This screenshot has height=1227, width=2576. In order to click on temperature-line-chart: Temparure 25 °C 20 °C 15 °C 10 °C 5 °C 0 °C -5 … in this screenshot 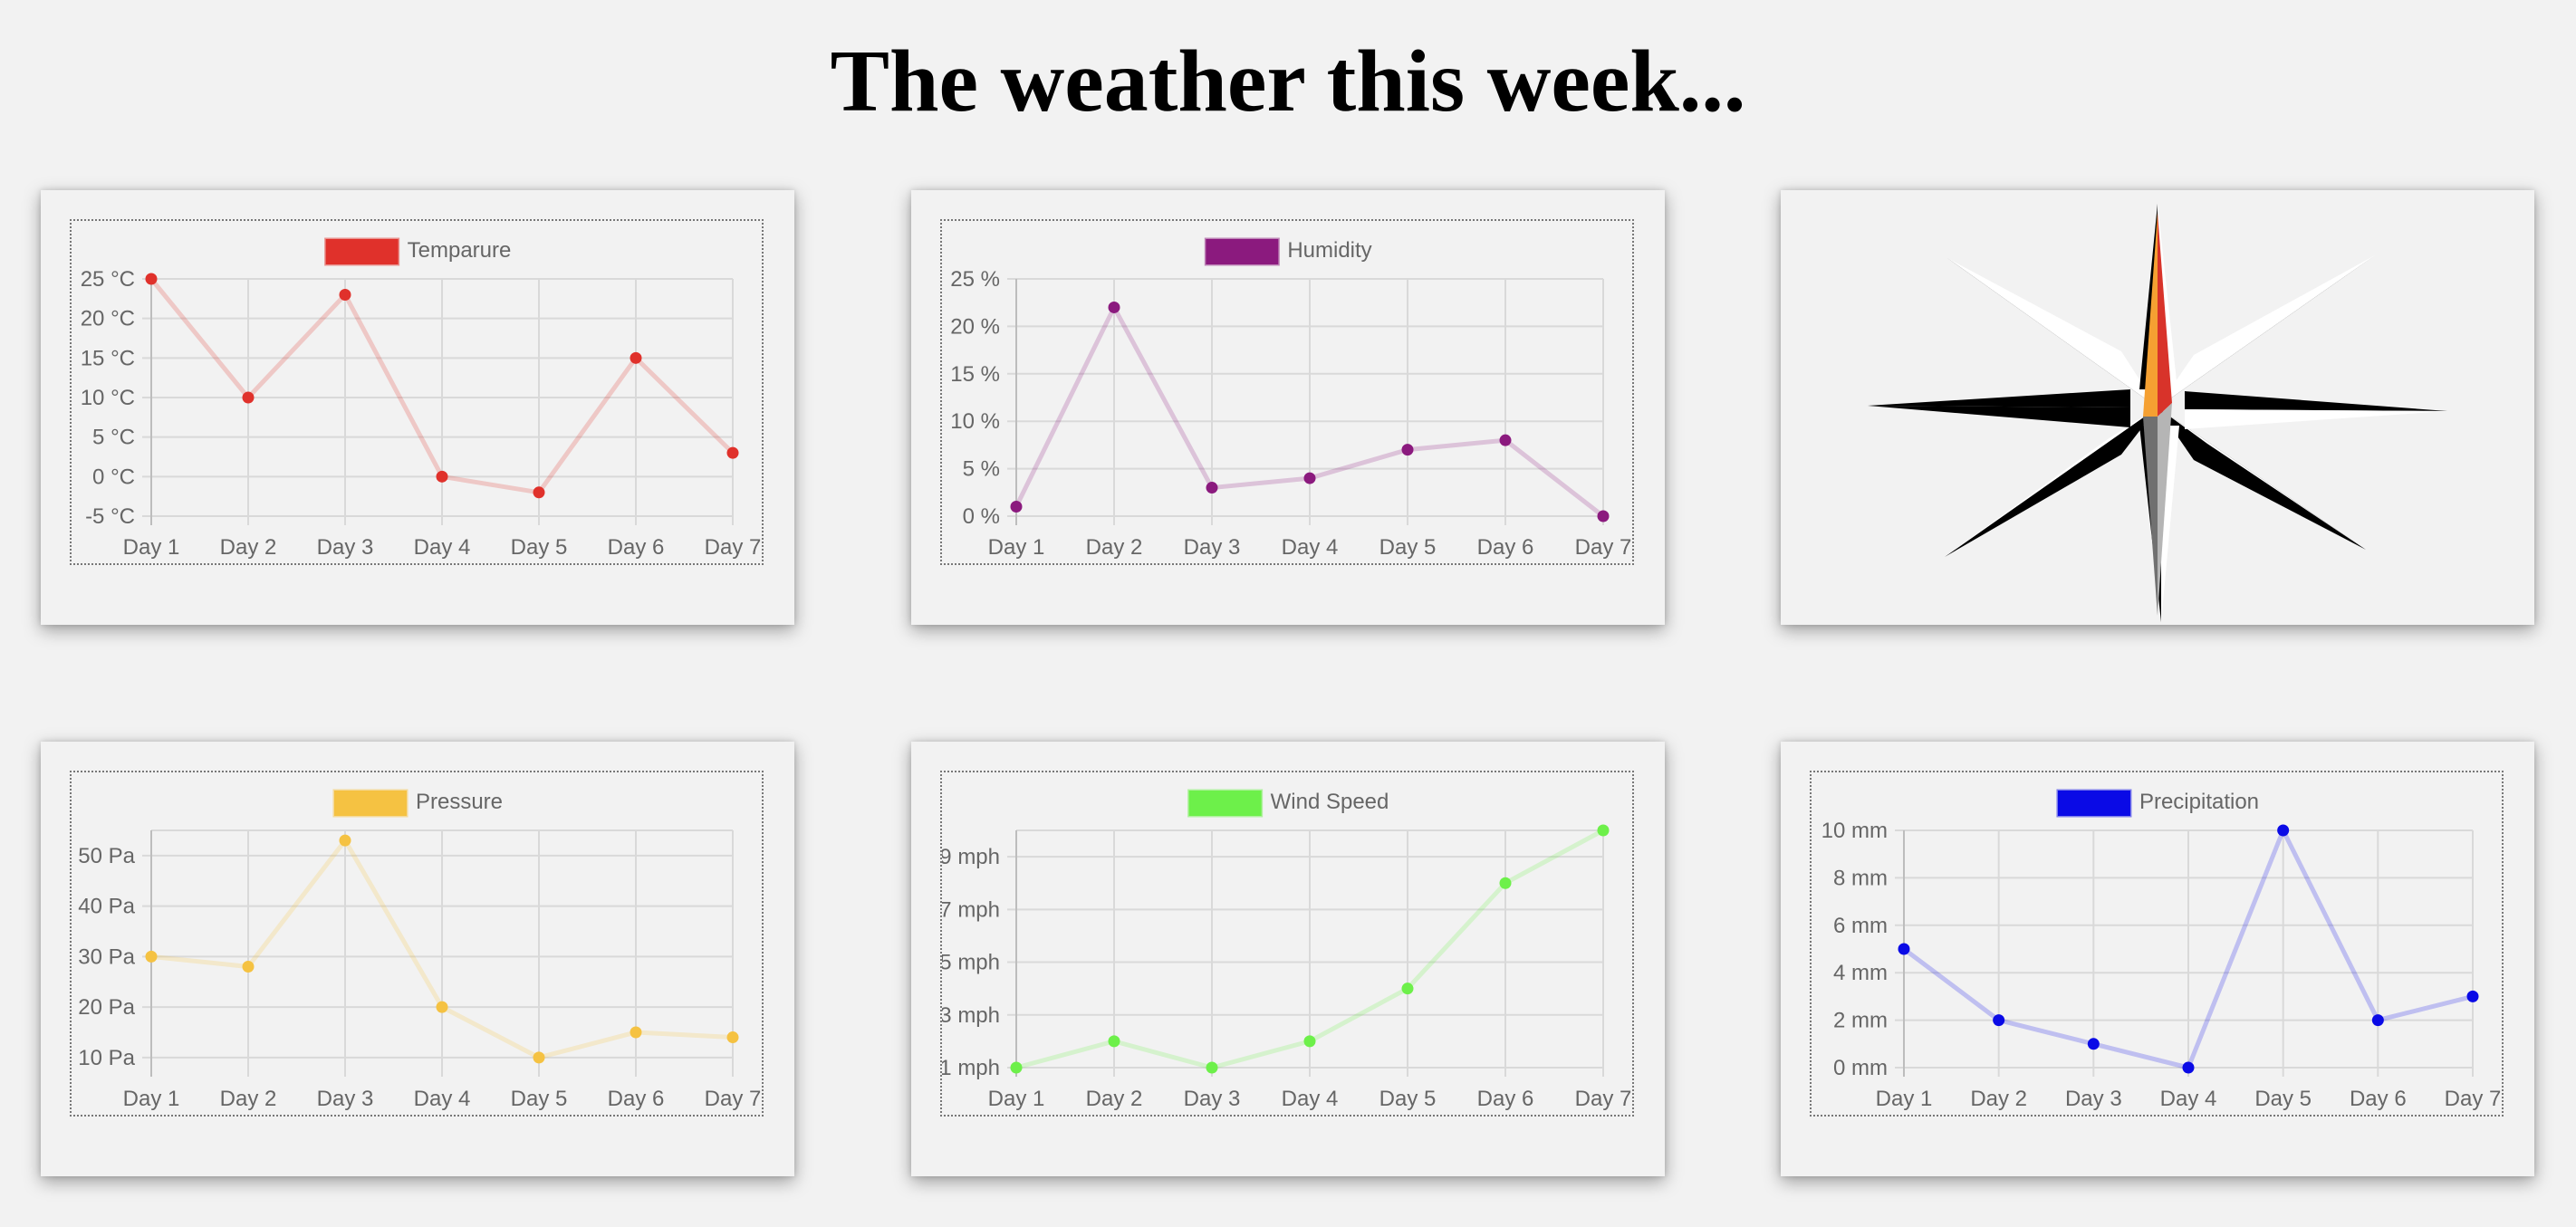, I will do `click(421, 398)`.